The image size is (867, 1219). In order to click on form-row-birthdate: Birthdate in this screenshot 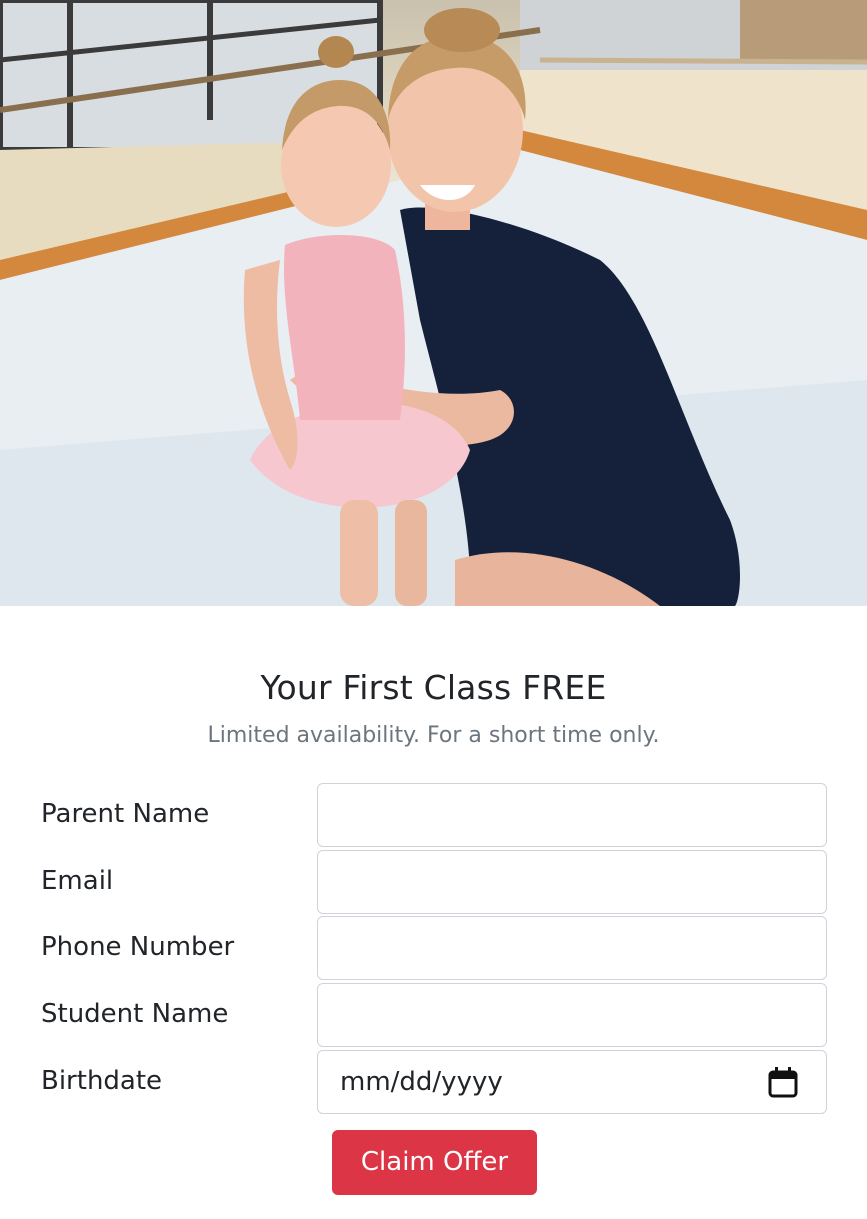, I will do `click(433, 1082)`.